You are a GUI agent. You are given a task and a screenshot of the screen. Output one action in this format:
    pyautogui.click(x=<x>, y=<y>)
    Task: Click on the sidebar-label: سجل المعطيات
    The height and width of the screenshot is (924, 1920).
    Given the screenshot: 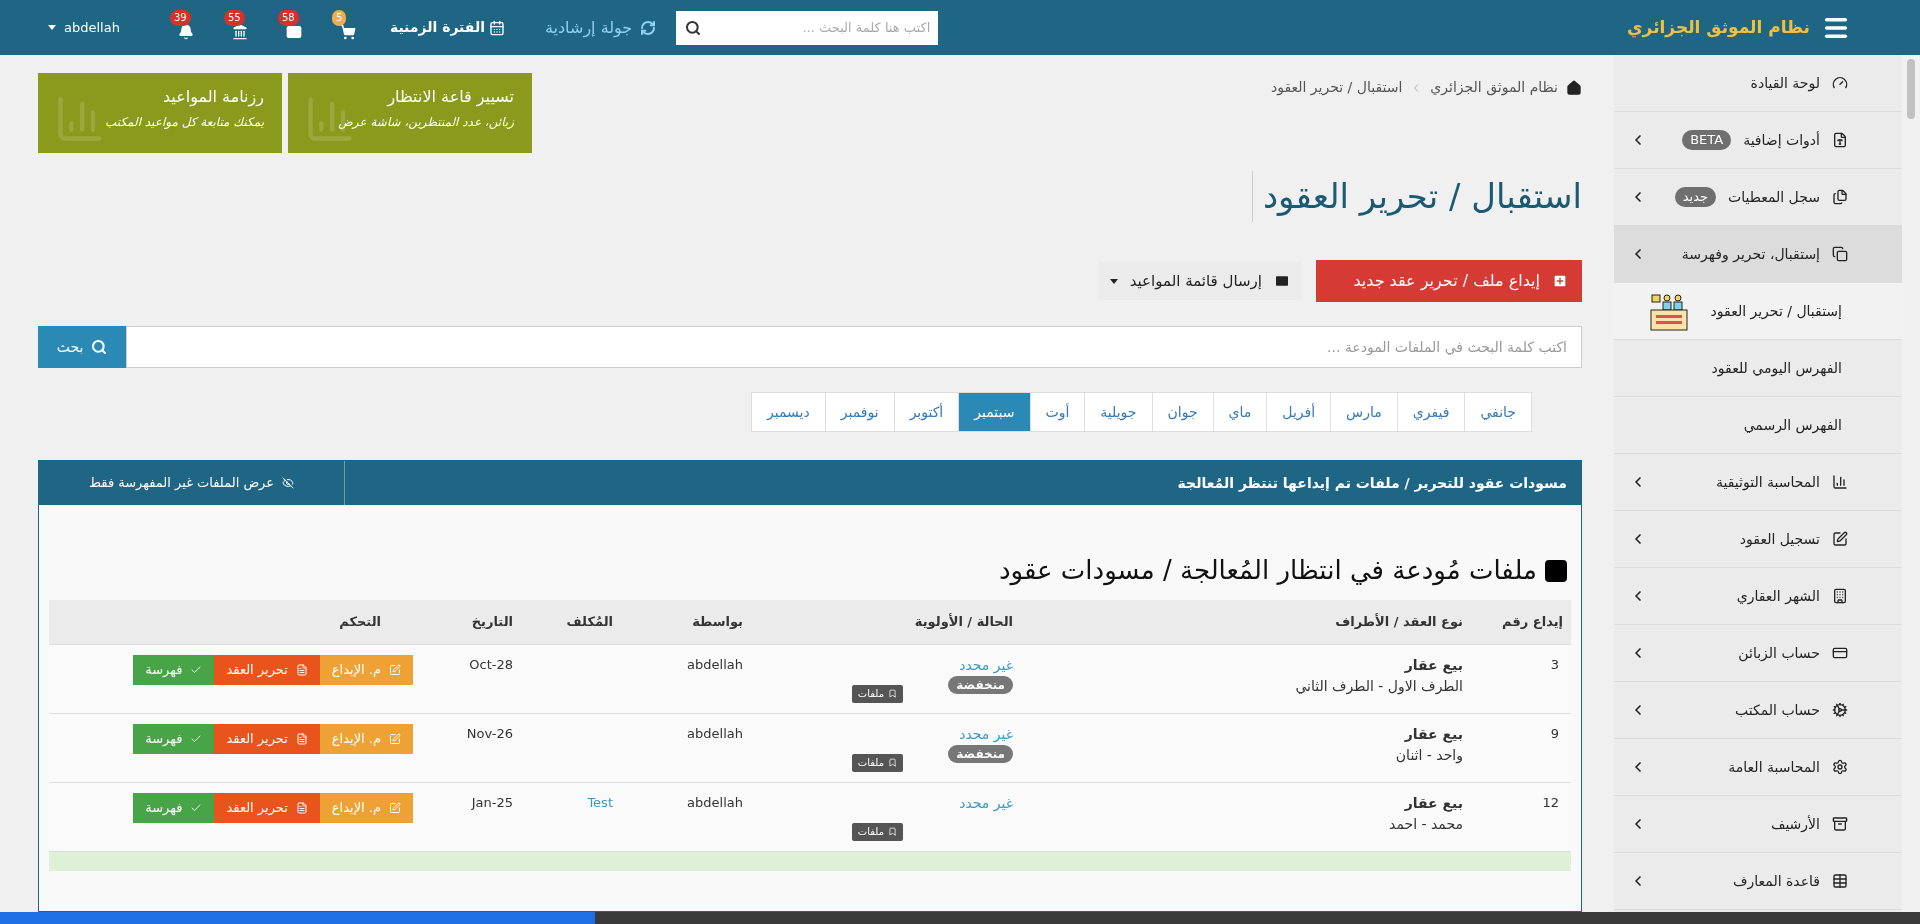 What is the action you would take?
    pyautogui.click(x=1774, y=197)
    